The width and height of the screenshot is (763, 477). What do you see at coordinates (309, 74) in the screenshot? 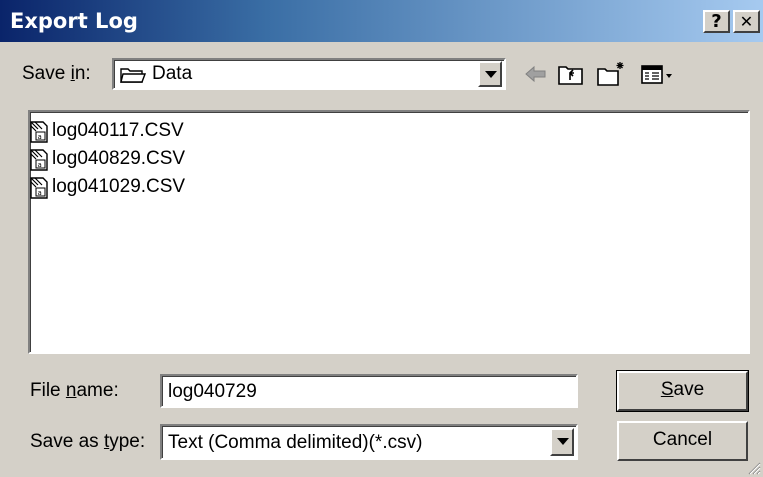
I see `save-in-combo: Data` at bounding box center [309, 74].